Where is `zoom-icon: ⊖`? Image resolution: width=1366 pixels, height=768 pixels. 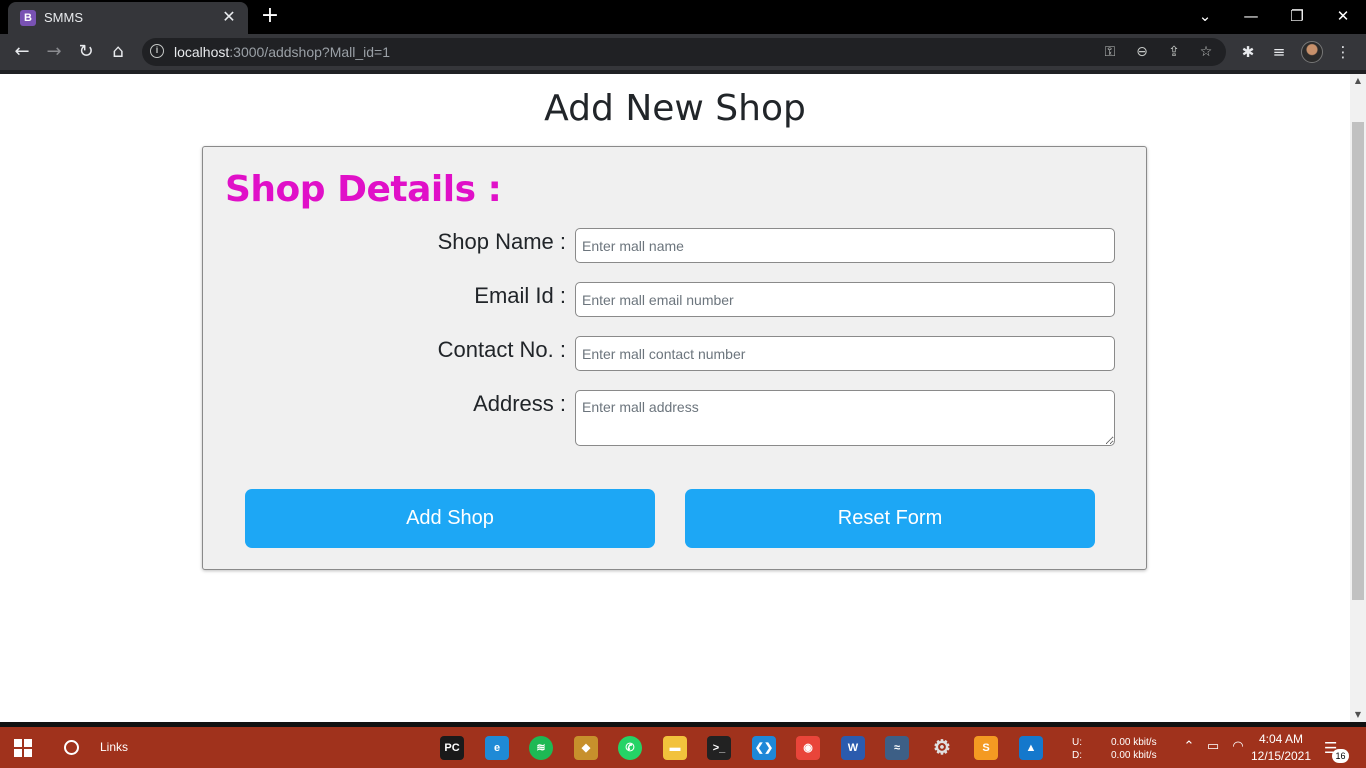
zoom-icon: ⊖ is located at coordinates (1142, 52).